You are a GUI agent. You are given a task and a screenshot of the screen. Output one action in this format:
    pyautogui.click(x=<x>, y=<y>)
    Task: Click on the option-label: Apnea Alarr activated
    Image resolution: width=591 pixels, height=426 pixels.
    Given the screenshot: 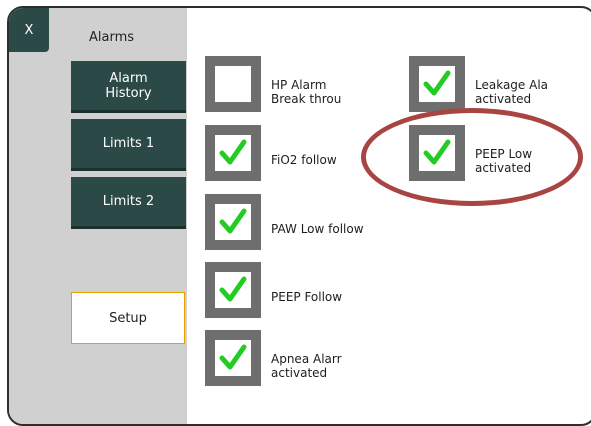 What is the action you would take?
    pyautogui.click(x=306, y=366)
    